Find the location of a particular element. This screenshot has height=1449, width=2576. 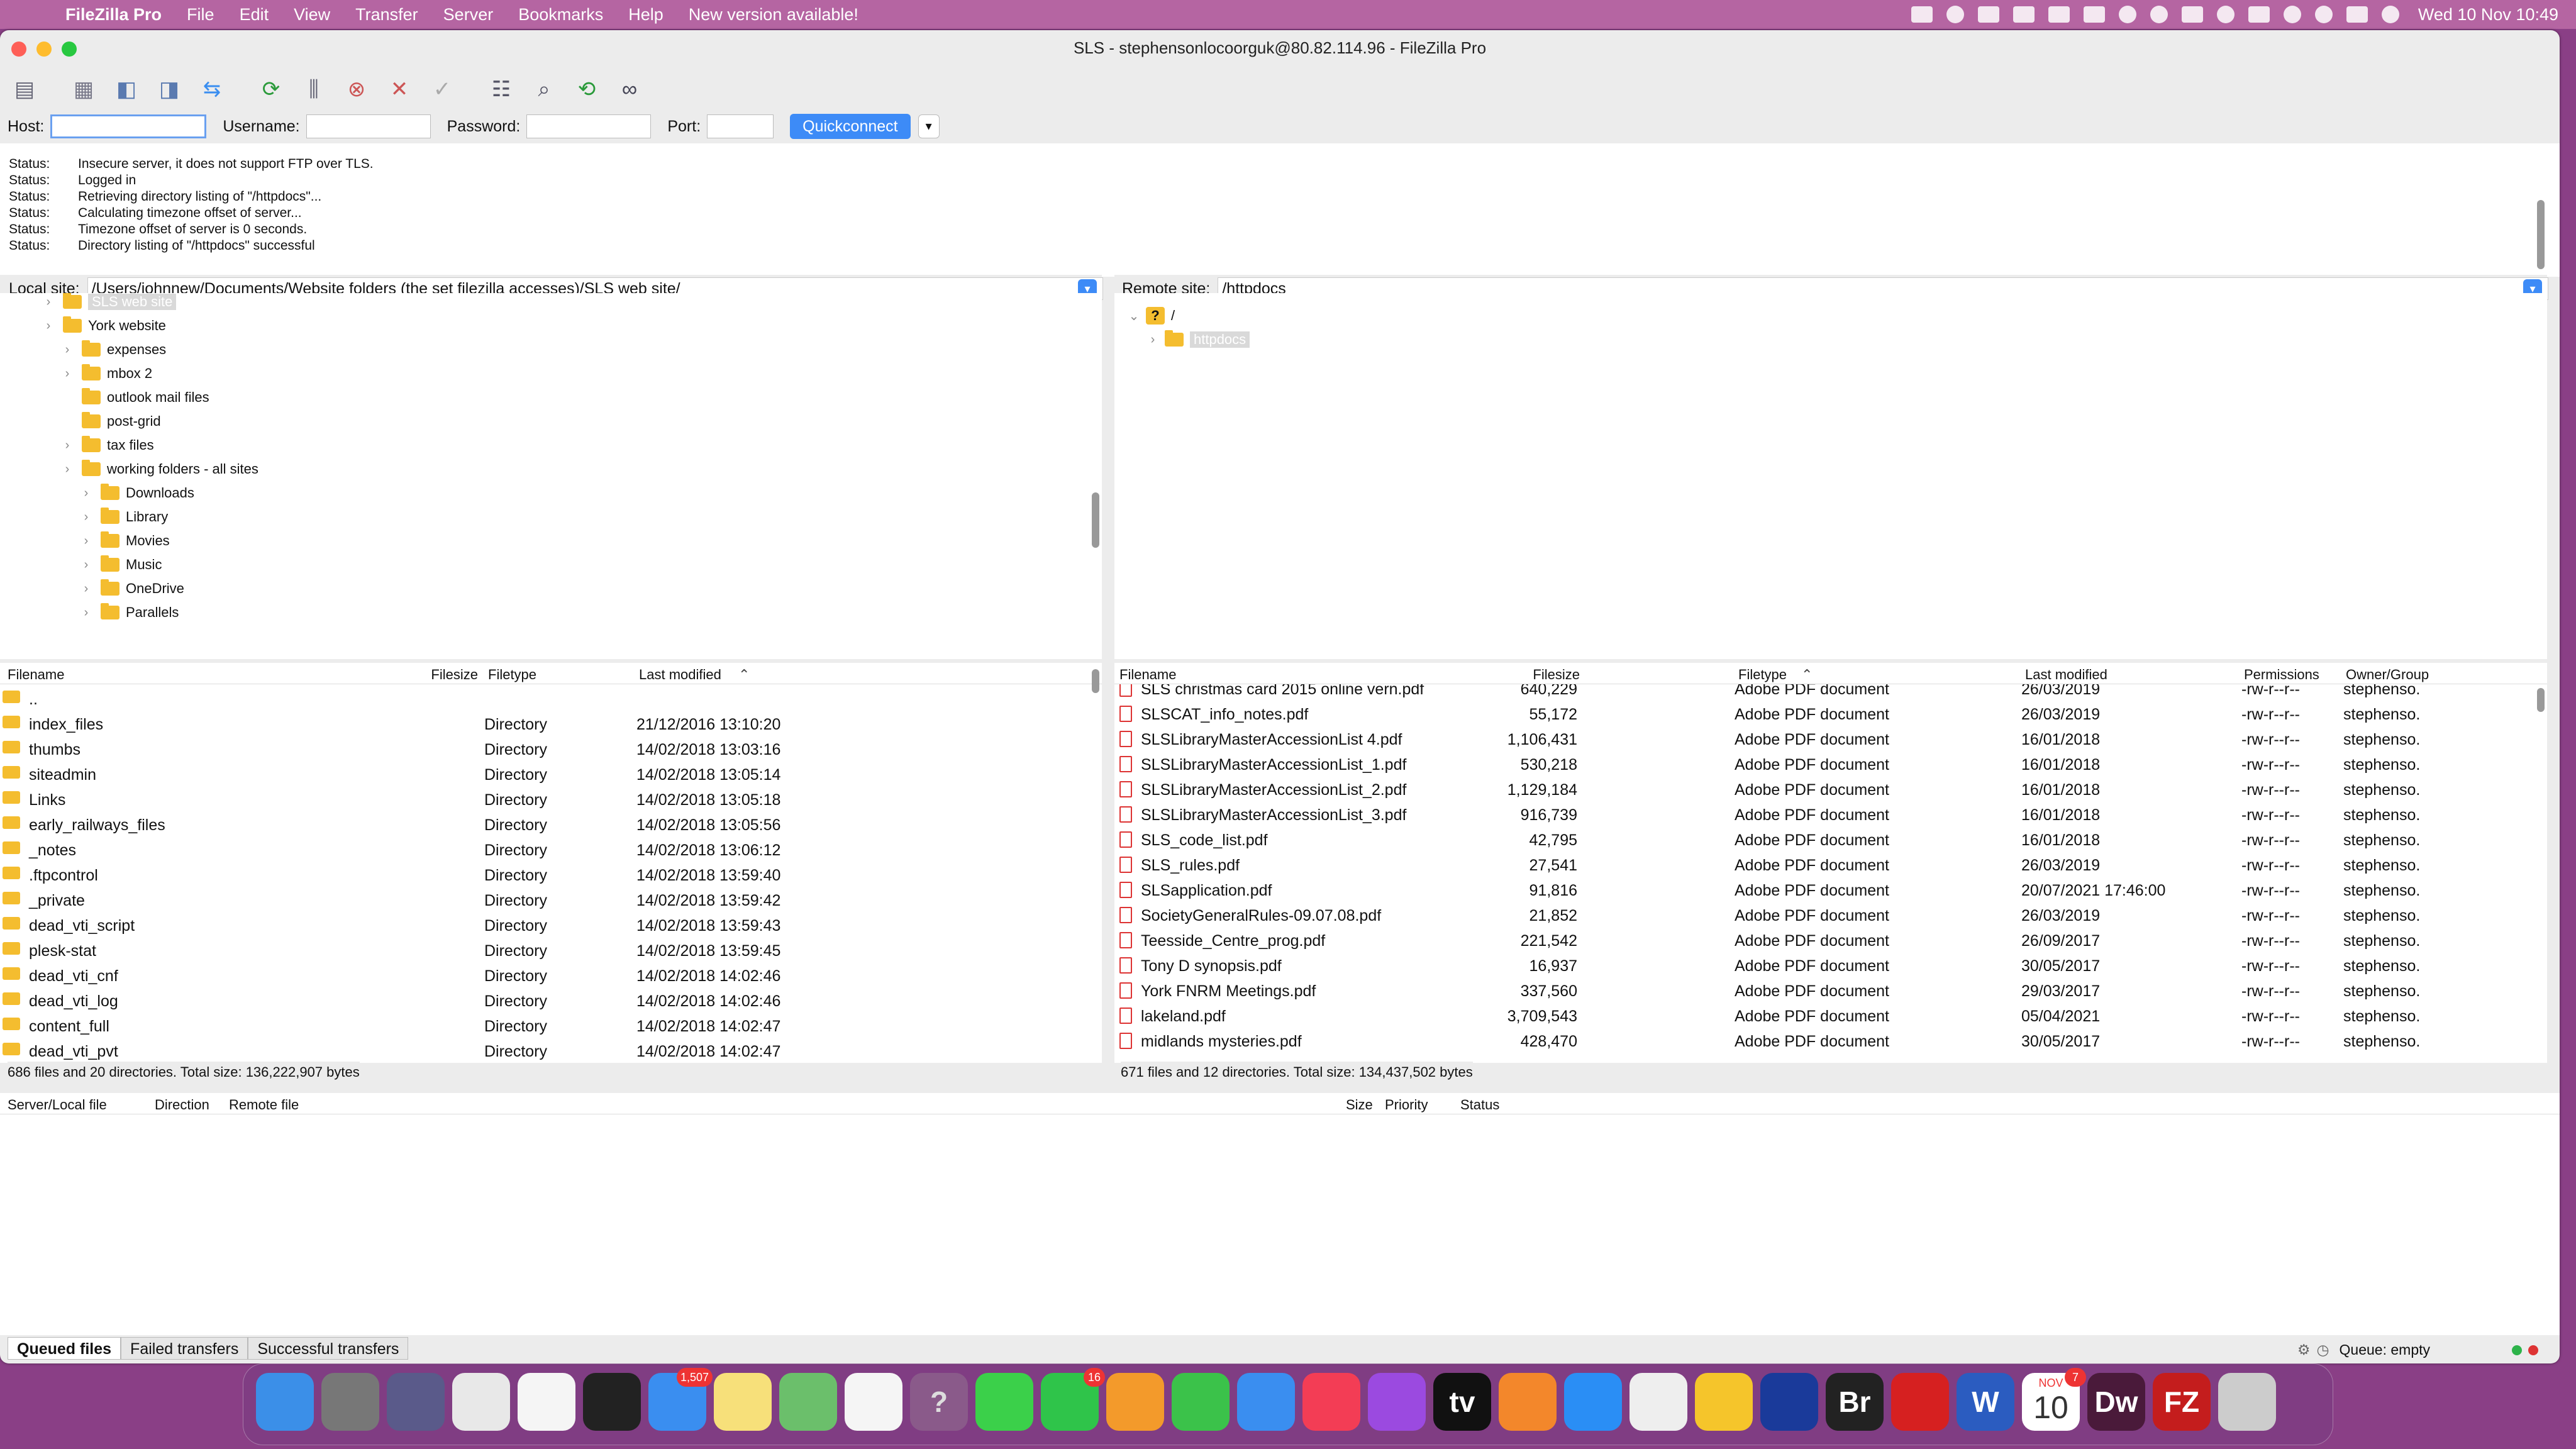

photos-icon is located at coordinates (546, 1402).